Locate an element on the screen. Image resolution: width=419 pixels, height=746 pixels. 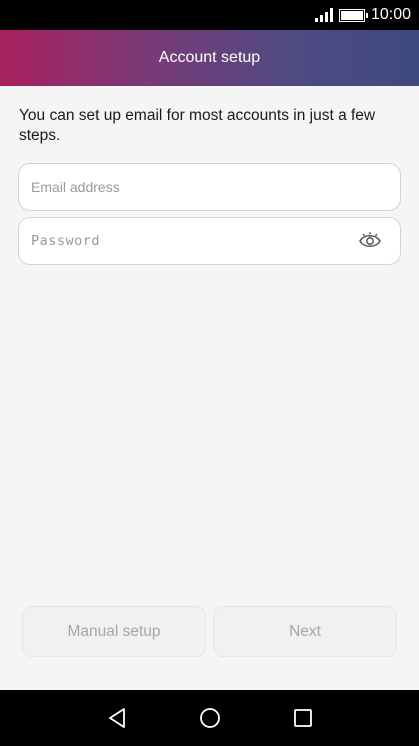
status-bar: 10:00 is located at coordinates (209, 15).